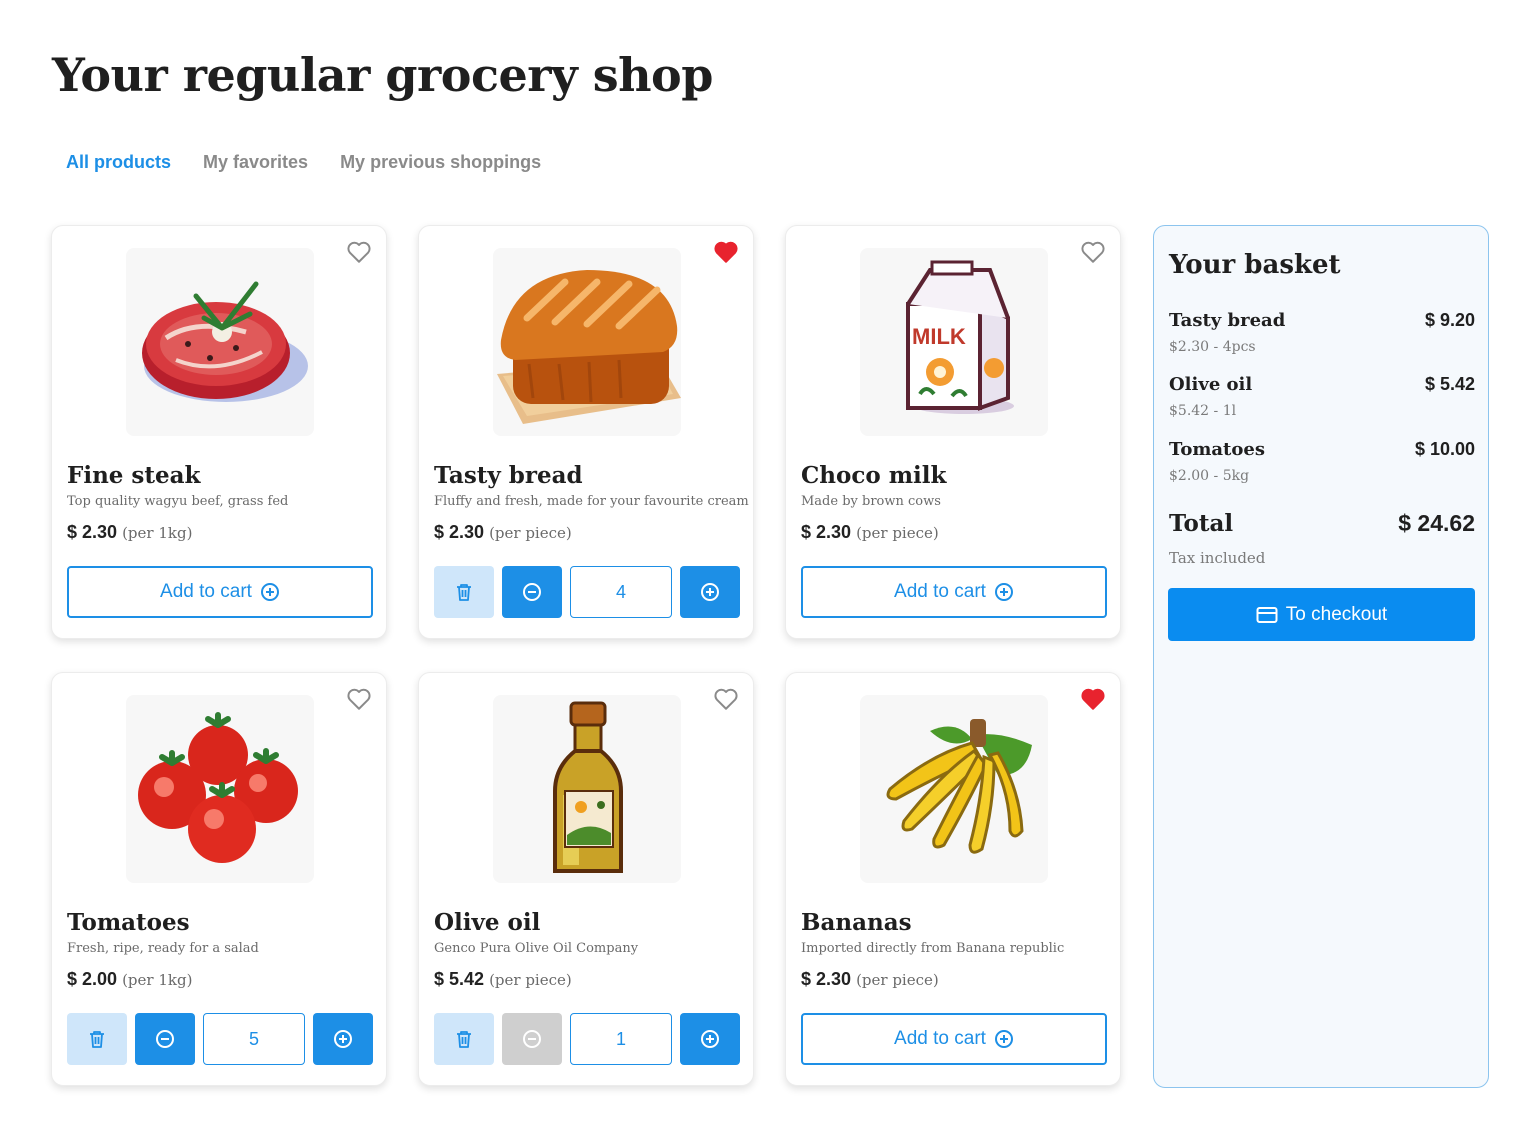 The height and width of the screenshot is (1140, 1540). Describe the element at coordinates (1212, 347) in the screenshot. I see `basket-item-detail: $2.30 - 4pcs` at that location.